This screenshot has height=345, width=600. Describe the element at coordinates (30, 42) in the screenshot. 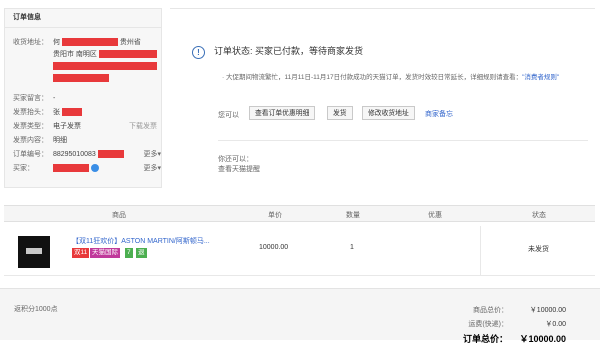

I see `address-label: 收货地址：` at that location.